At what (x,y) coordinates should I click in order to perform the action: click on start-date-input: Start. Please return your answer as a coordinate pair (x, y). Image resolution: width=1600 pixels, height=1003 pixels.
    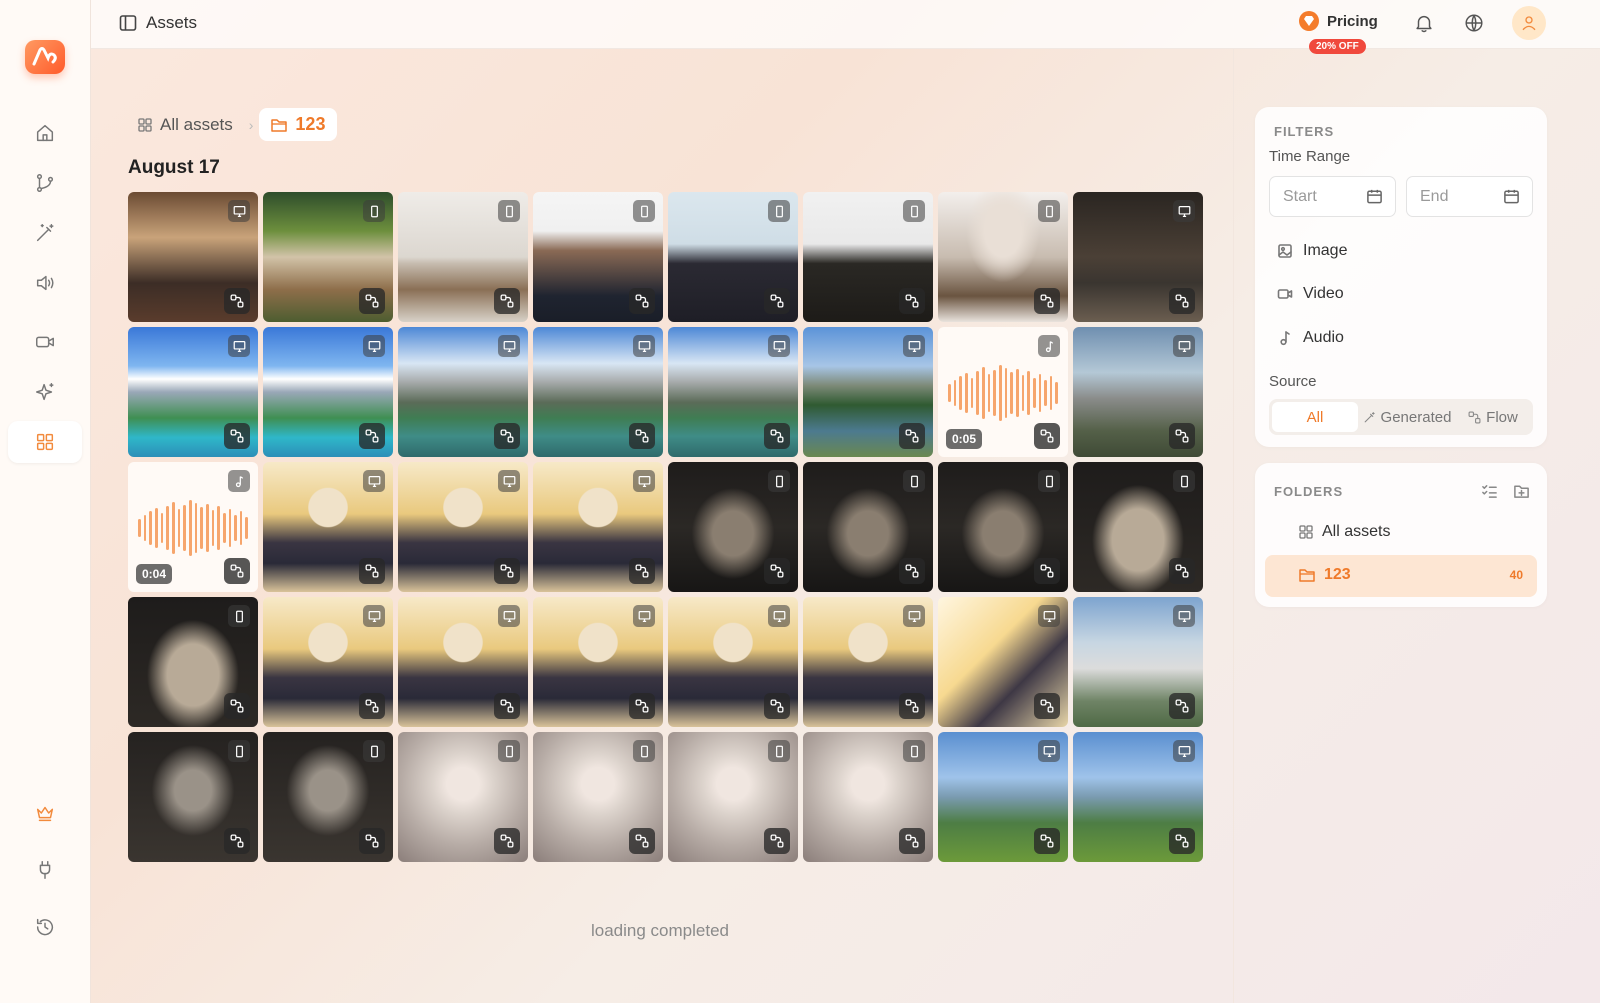
    Looking at the image, I should click on (1332, 196).